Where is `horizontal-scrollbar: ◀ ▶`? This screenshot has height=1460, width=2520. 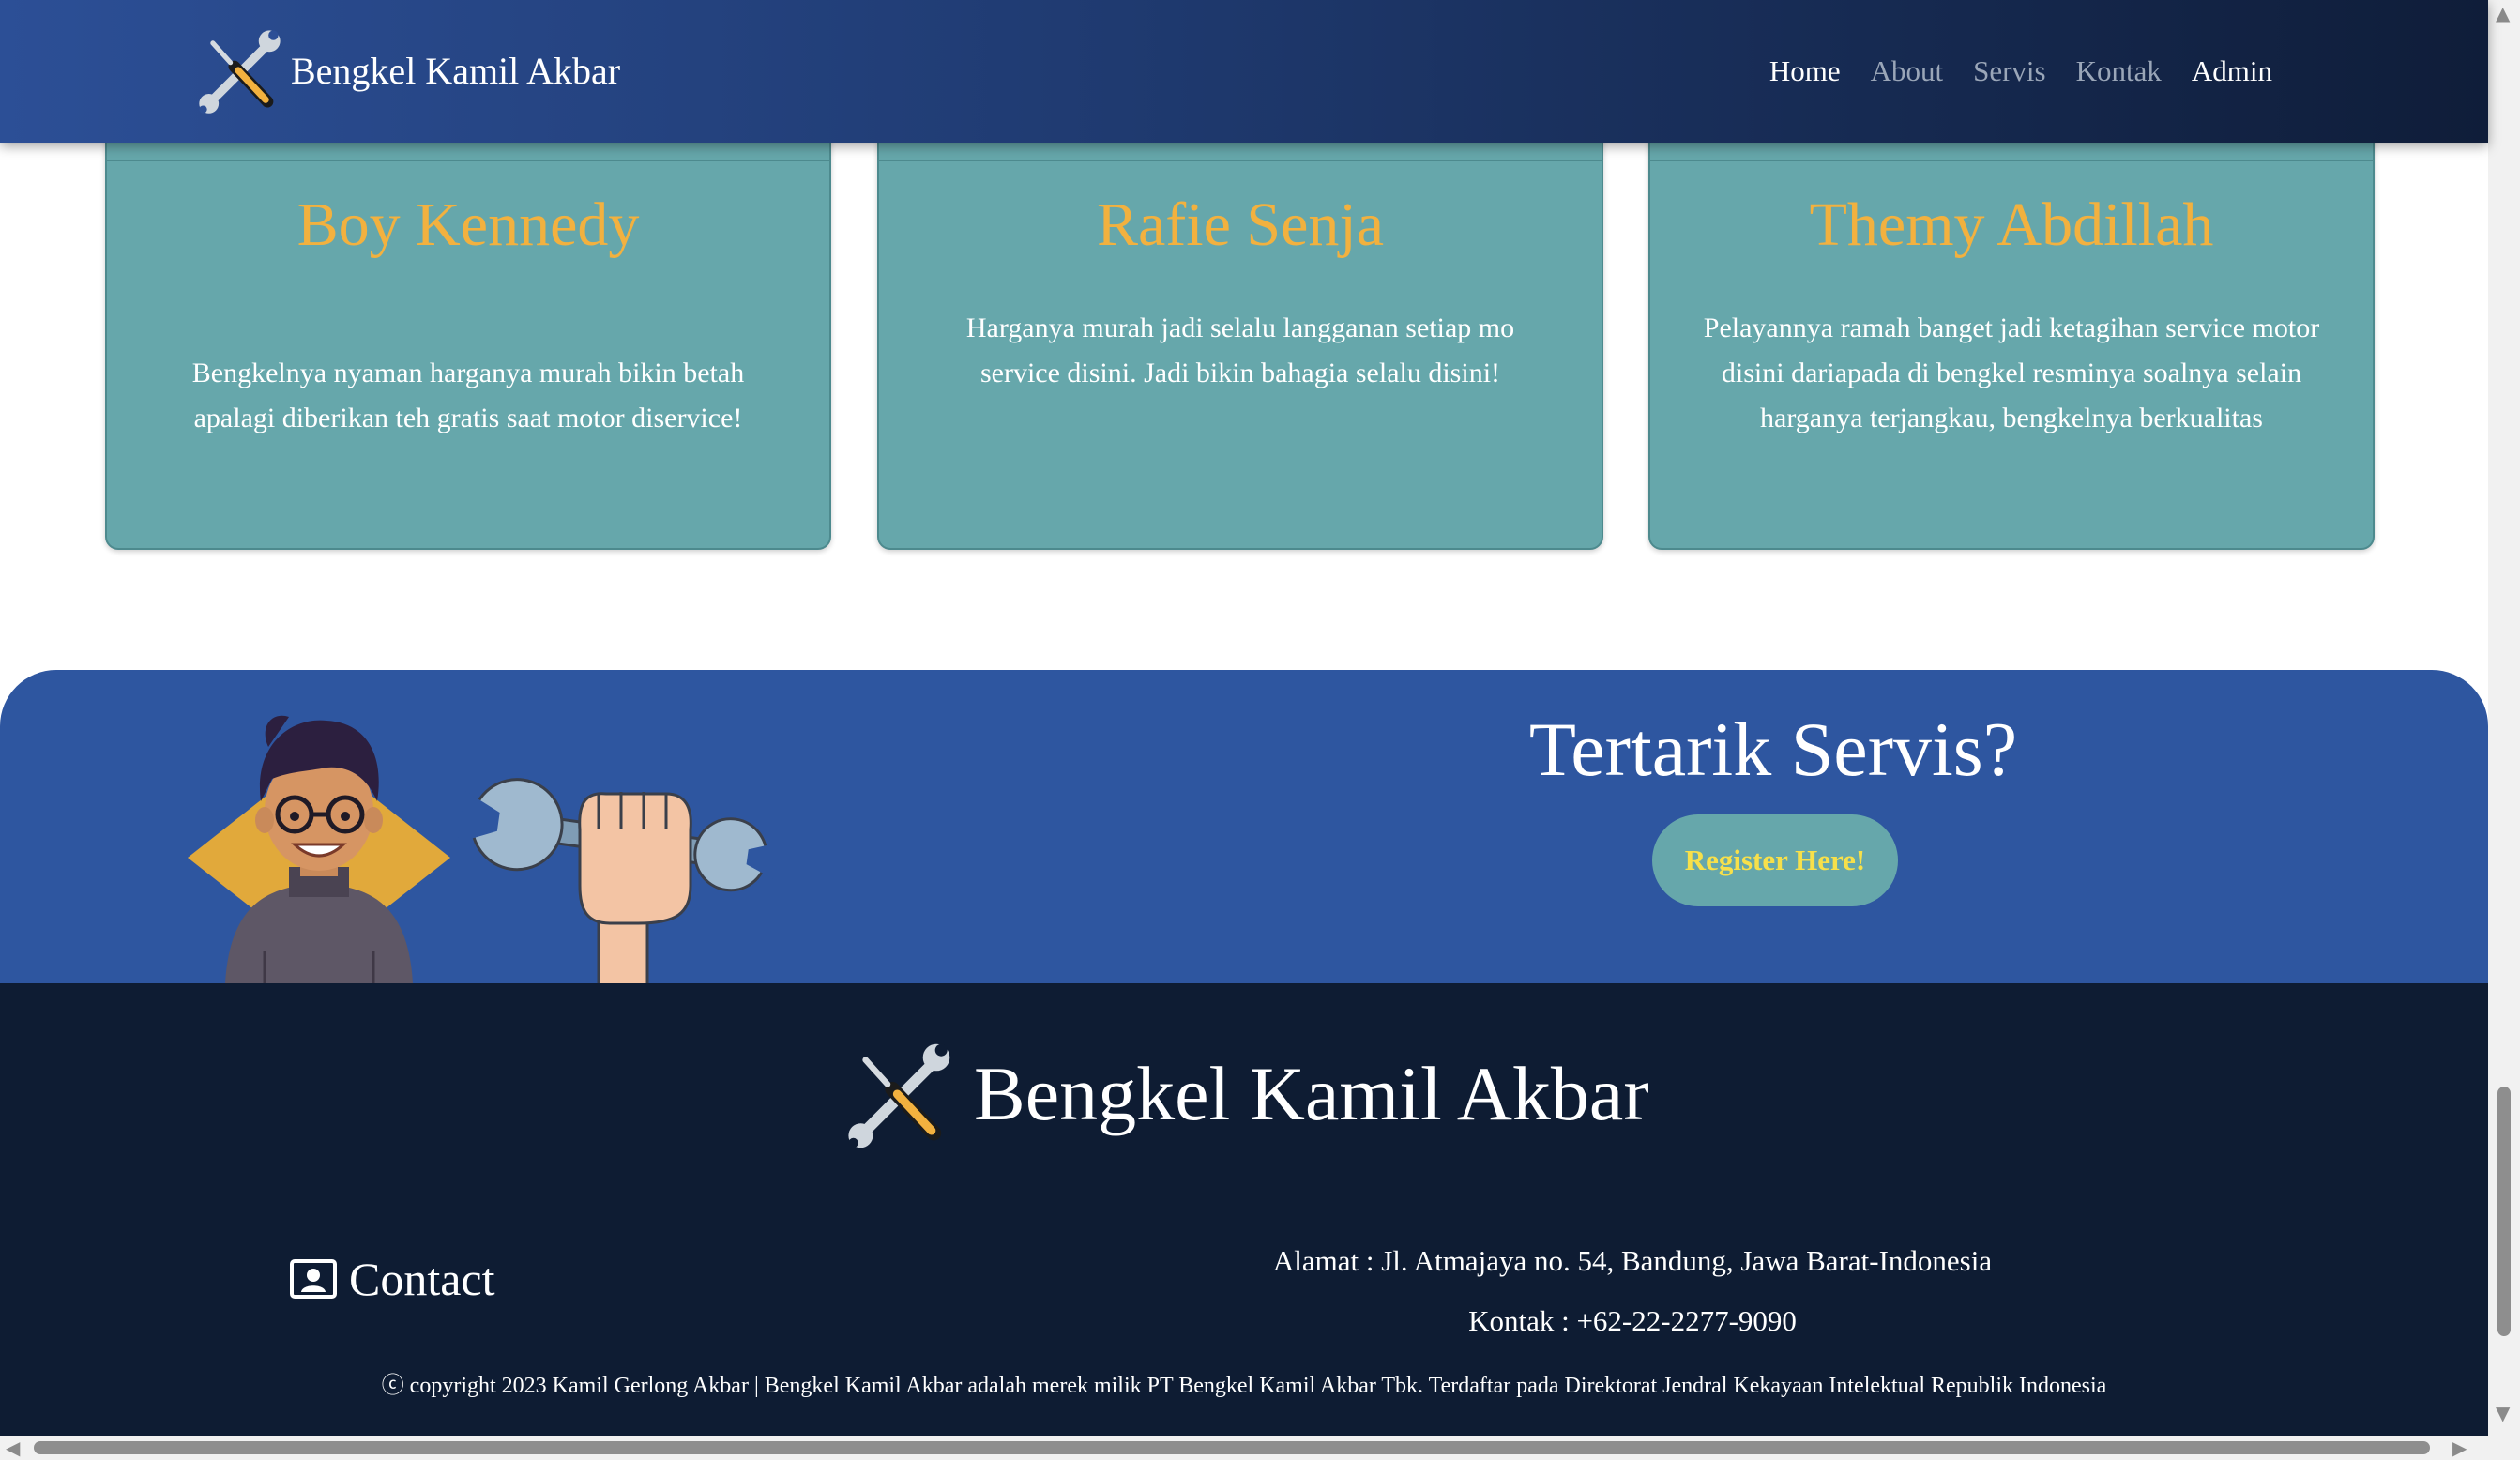
horizontal-scrollbar: ◀ ▶ is located at coordinates (1244, 1448).